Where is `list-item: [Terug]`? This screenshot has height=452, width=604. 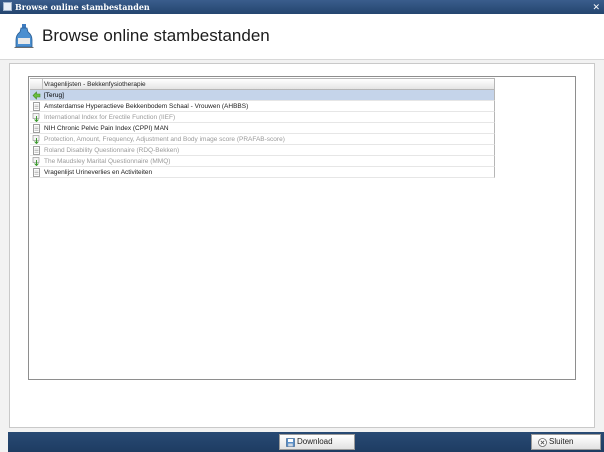 list-item: [Terug] is located at coordinates (262, 95).